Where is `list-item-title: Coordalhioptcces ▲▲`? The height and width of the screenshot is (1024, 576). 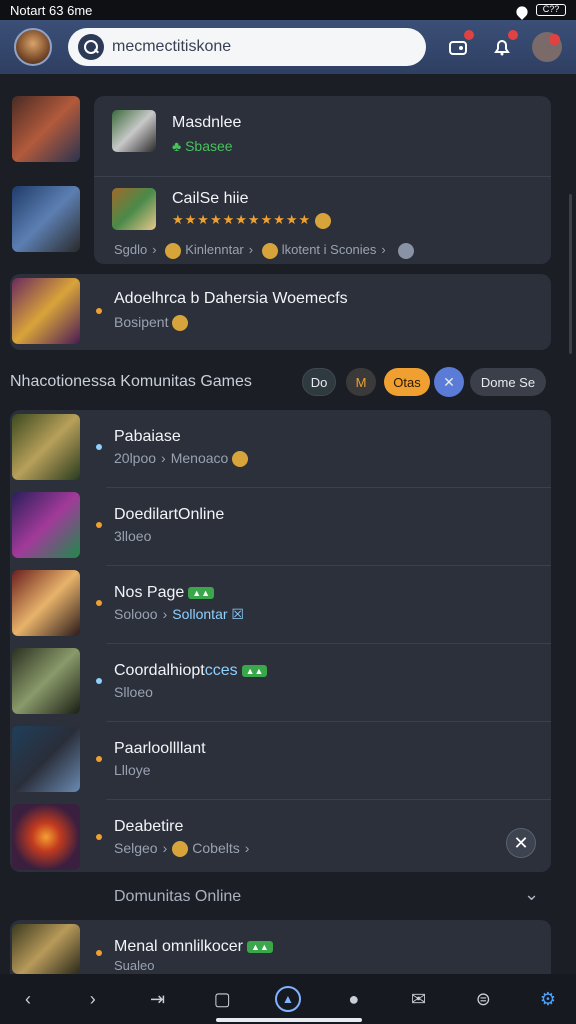
list-item-title: Coordalhioptcces ▲▲ is located at coordinates (191, 671).